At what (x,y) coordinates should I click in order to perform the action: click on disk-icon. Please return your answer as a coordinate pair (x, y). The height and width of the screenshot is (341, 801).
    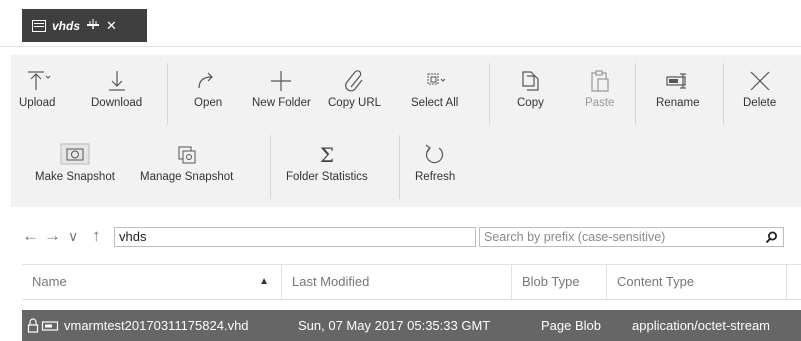
    Looking at the image, I should click on (50, 325).